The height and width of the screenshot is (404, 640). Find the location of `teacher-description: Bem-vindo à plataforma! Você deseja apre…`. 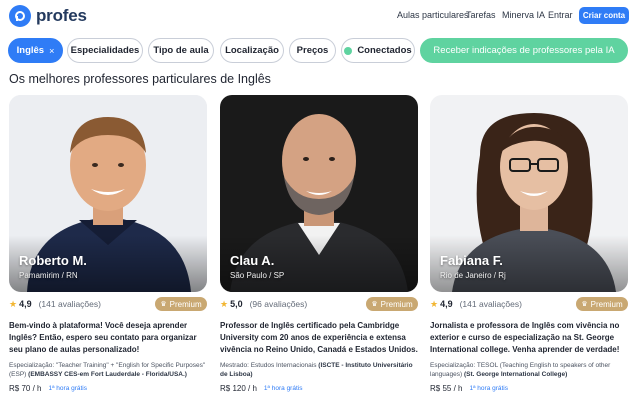

teacher-description: Bem-vindo à plataforma! Você deseja apre… is located at coordinates (103, 337).